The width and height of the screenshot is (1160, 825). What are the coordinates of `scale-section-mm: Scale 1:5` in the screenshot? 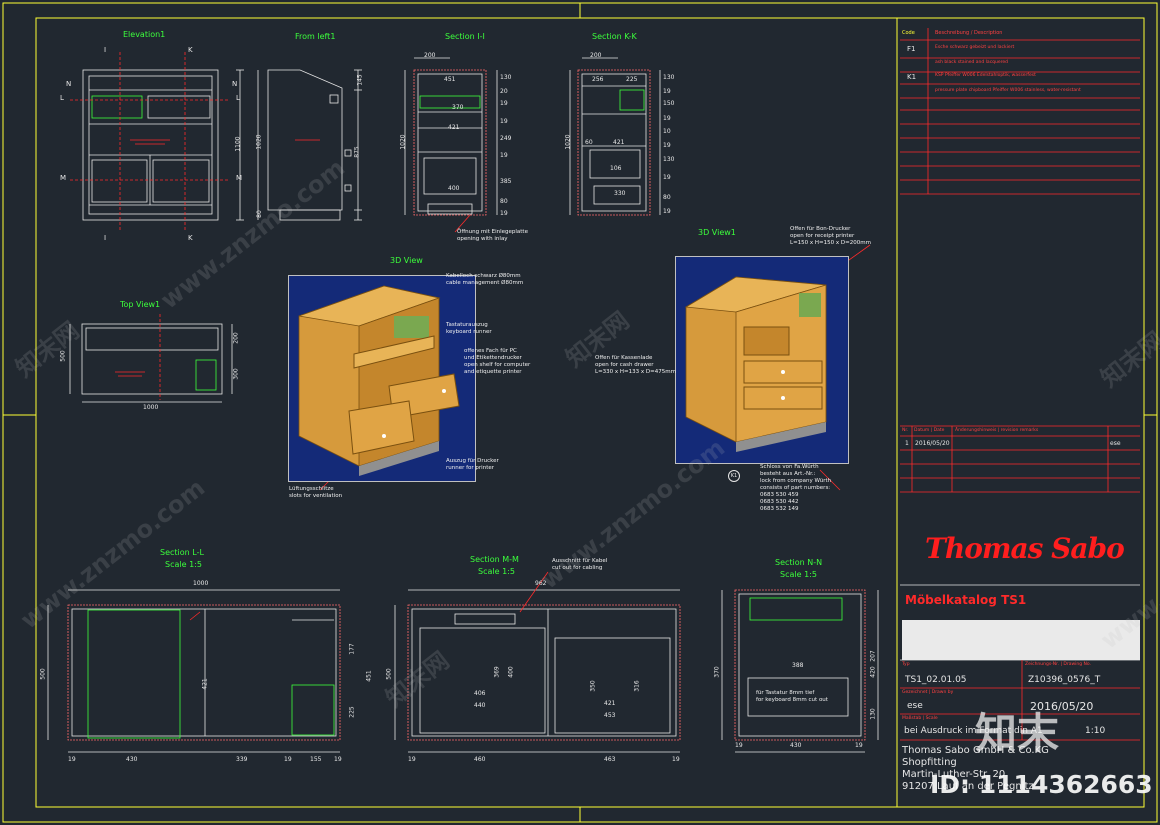 It's located at (496, 571).